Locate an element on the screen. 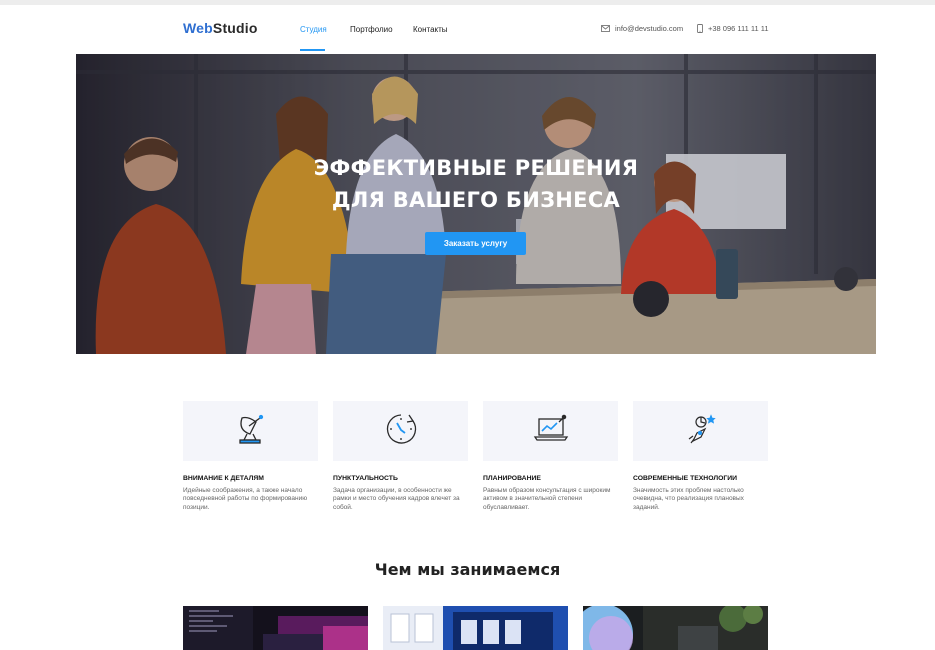 This screenshot has width=935, height=650. feature-title: СОВРЕМЕННЫЕ ТЕХНОЛОГИИ is located at coordinates (685, 478).